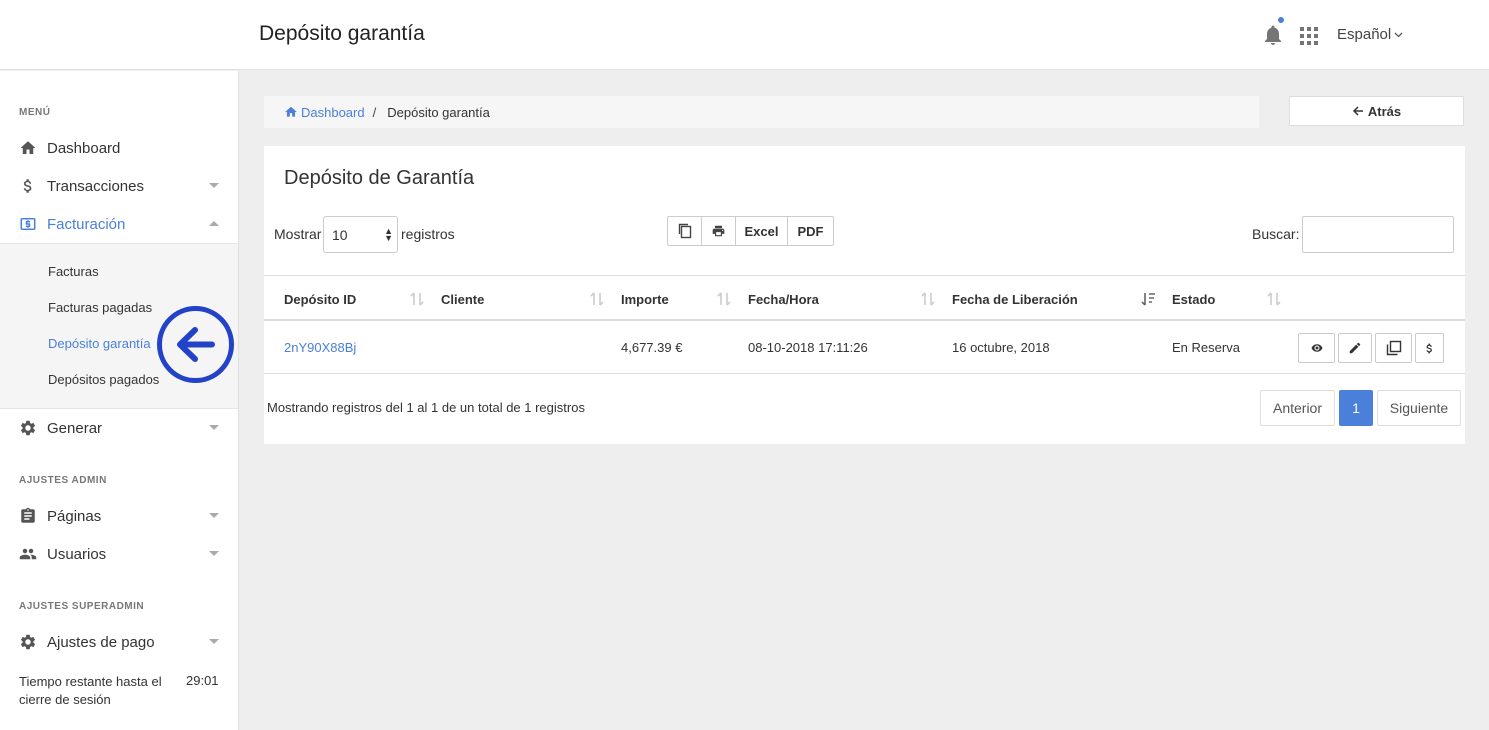  Describe the element at coordinates (74, 516) in the screenshot. I see `sidebar-item-label: Páginas` at that location.